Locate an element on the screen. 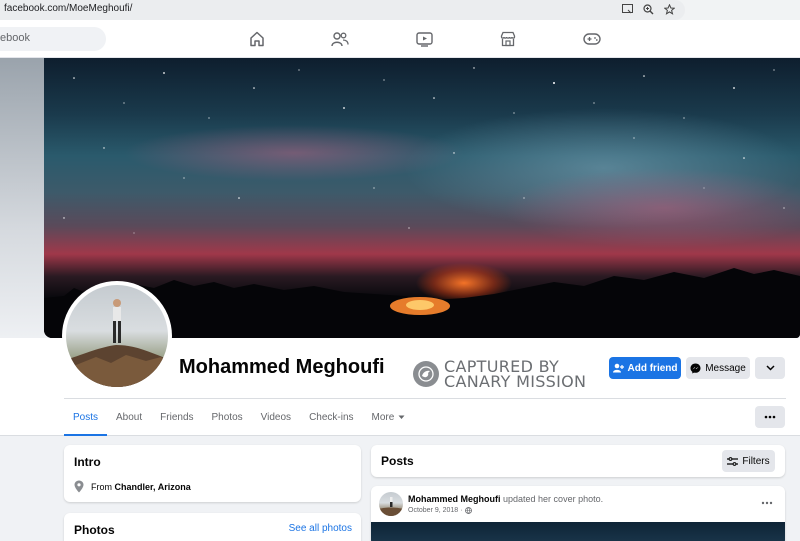 The width and height of the screenshot is (800, 541). tab-label: Friends is located at coordinates (177, 417).